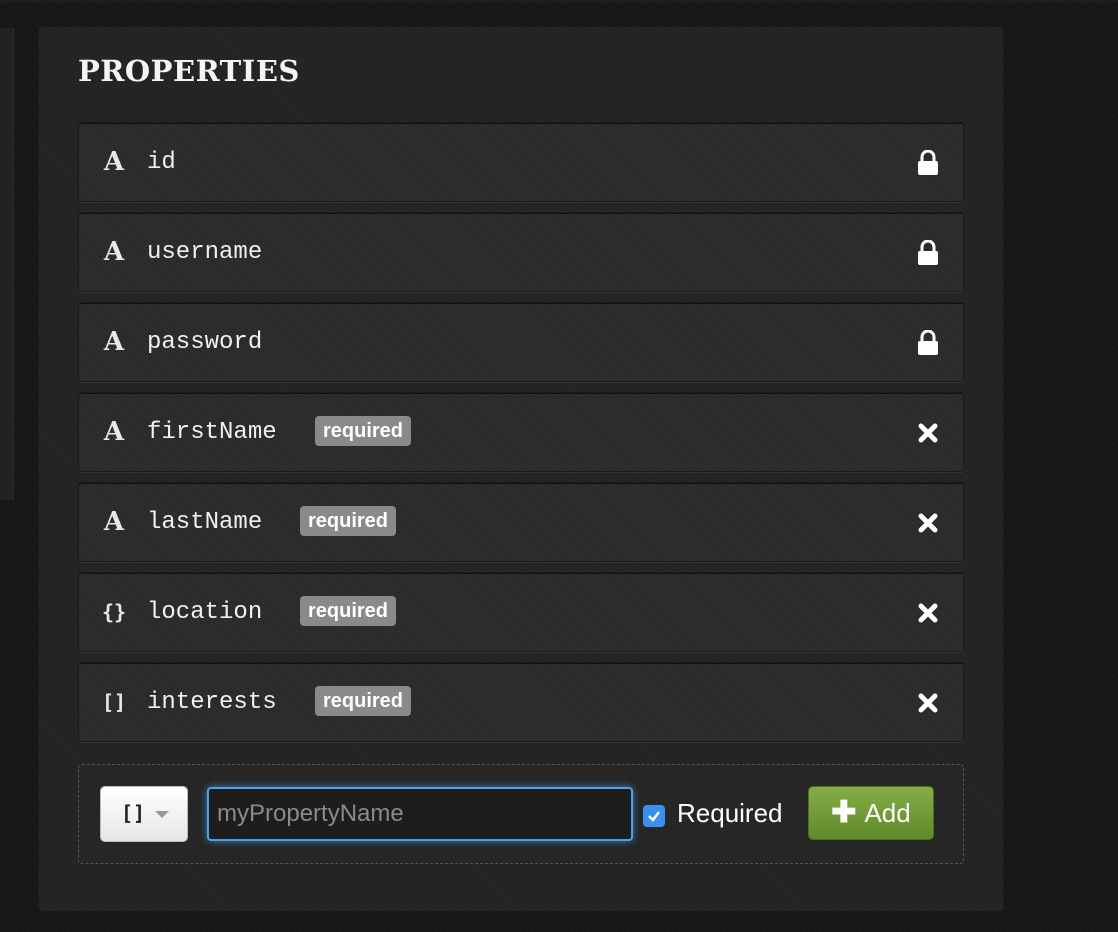 Image resolution: width=1118 pixels, height=932 pixels. What do you see at coordinates (161, 162) in the screenshot?
I see `property-name: id` at bounding box center [161, 162].